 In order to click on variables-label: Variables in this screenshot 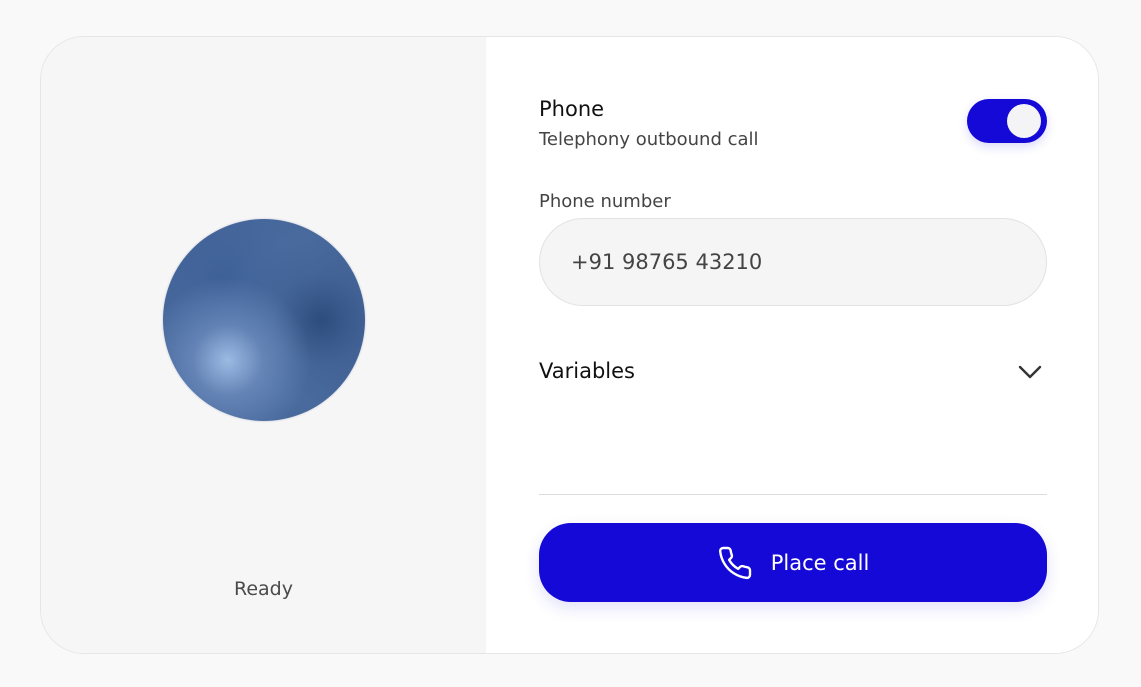, I will do `click(587, 371)`.